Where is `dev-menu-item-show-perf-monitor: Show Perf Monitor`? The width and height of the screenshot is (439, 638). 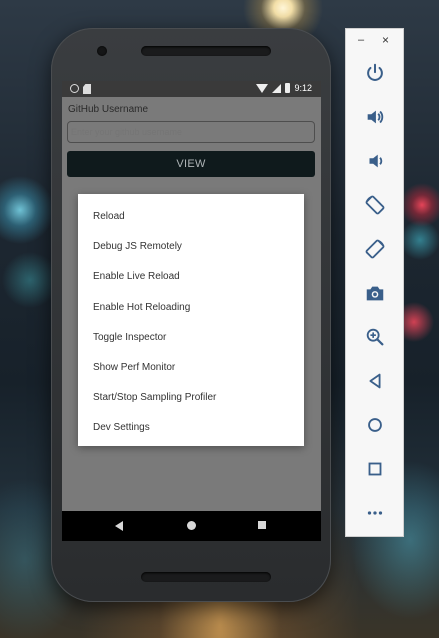
dev-menu-item-show-perf-monitor: Show Perf Monitor is located at coordinates (191, 368).